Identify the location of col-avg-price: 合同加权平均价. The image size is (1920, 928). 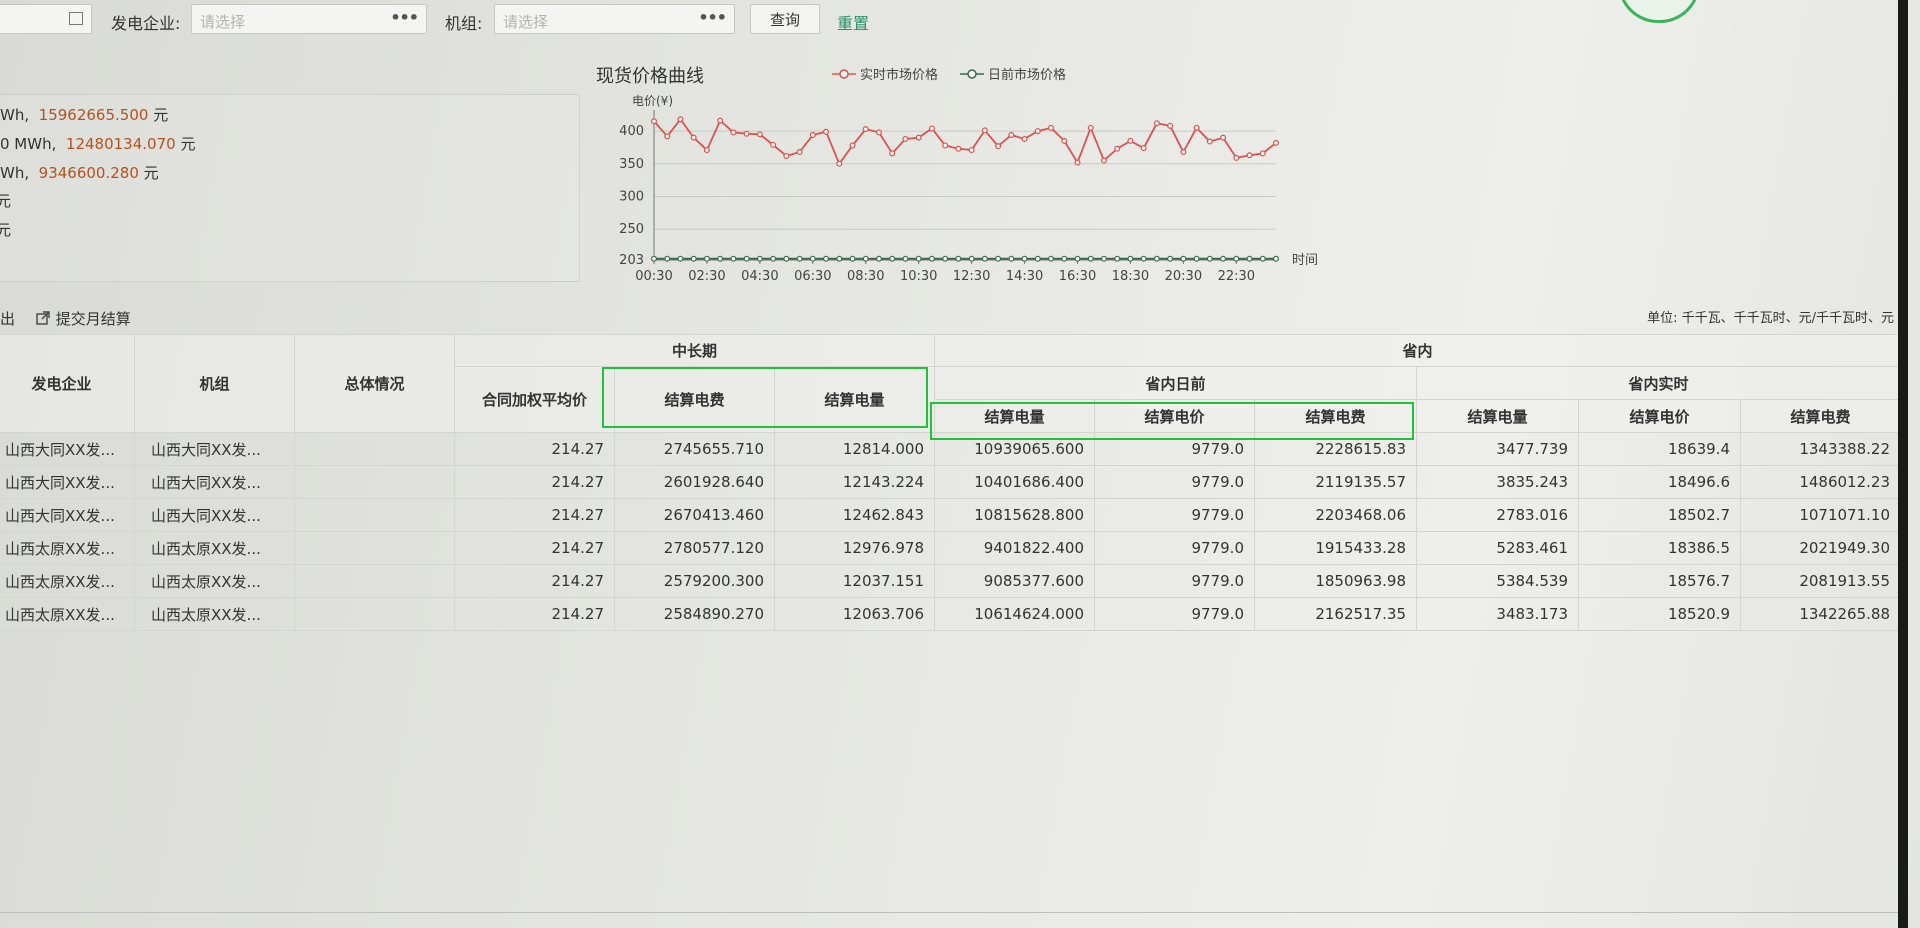
(534, 399).